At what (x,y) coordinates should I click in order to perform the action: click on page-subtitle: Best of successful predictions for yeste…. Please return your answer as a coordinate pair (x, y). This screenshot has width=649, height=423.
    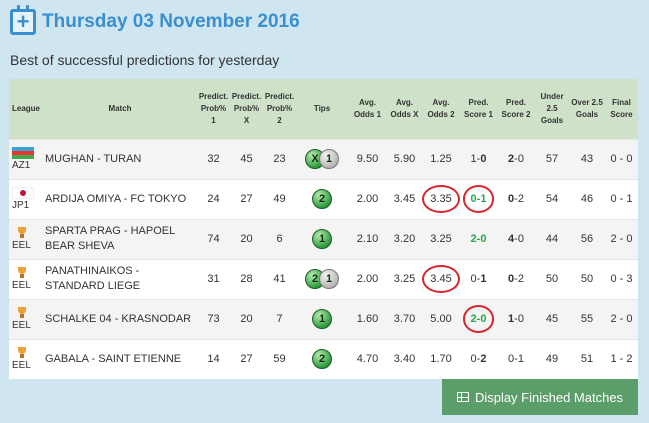
    Looking at the image, I should click on (145, 60).